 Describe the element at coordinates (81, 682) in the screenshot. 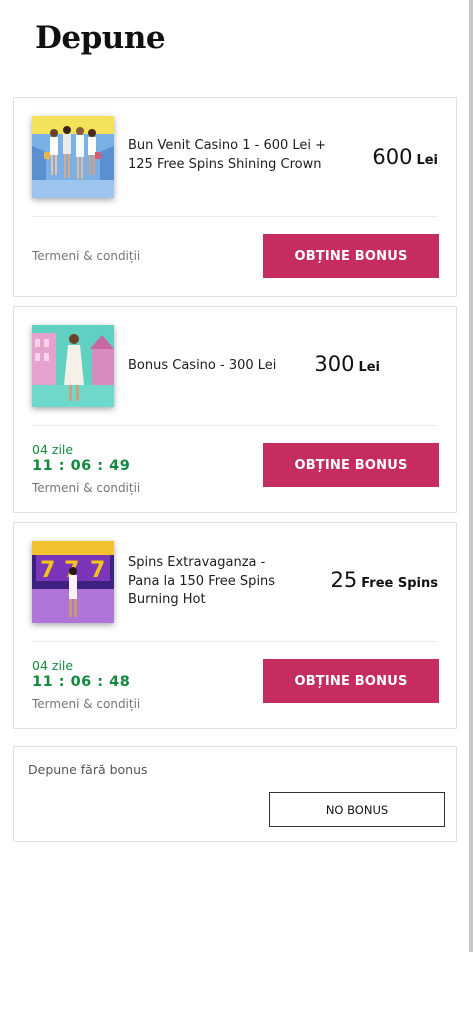

I see `countdown-timer: 11 : 06 : 48` at that location.